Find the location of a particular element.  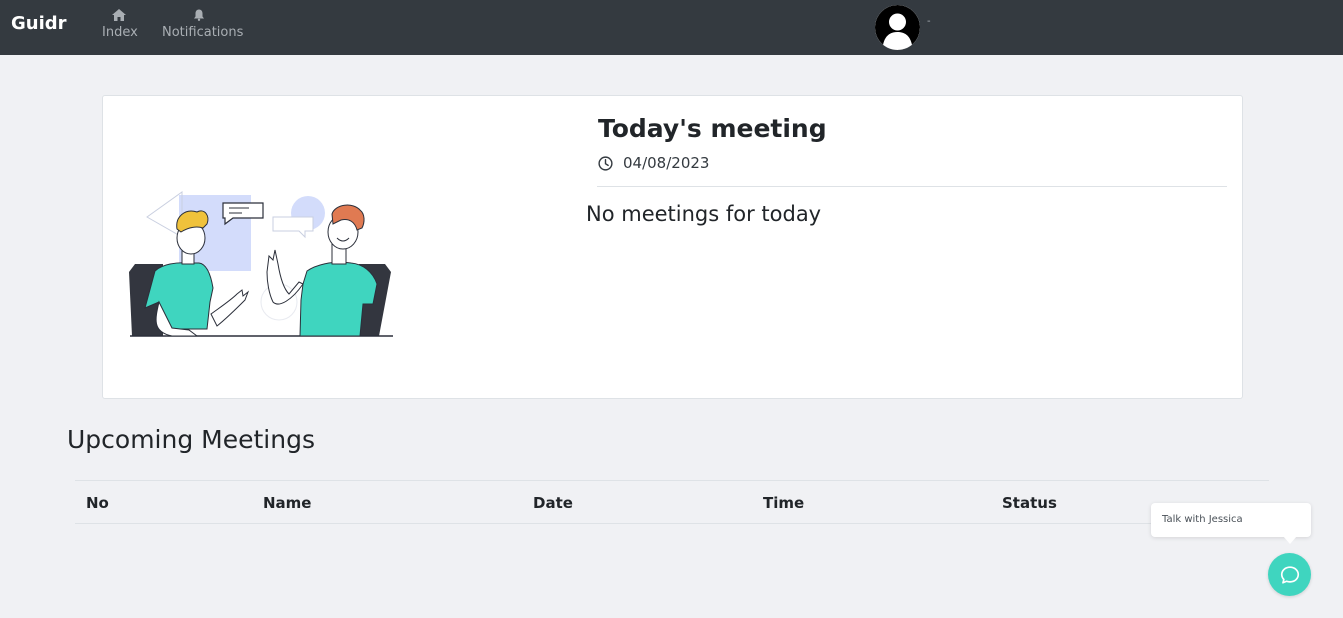

chat-tooltip: Talk with Jessica is located at coordinates (1231, 520).